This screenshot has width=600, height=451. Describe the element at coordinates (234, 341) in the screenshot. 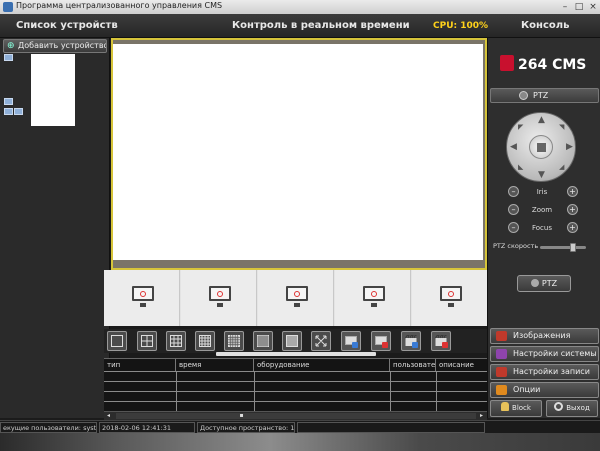

I see `layout-25-button` at that location.